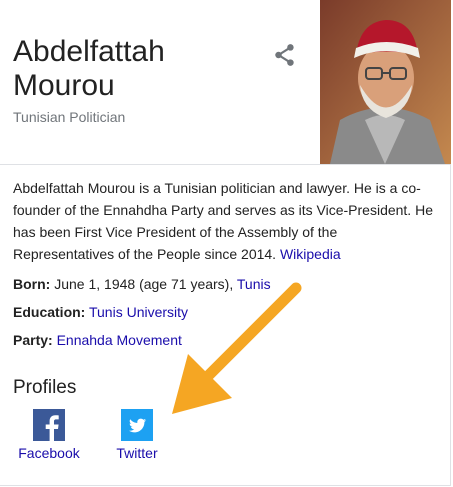  Describe the element at coordinates (137, 425) in the screenshot. I see `twitter-icon` at that location.